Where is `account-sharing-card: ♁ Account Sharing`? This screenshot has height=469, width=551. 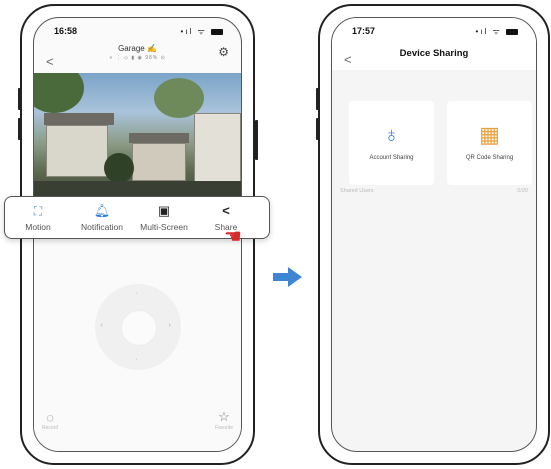 account-sharing-card: ♁ Account Sharing is located at coordinates (391, 143).